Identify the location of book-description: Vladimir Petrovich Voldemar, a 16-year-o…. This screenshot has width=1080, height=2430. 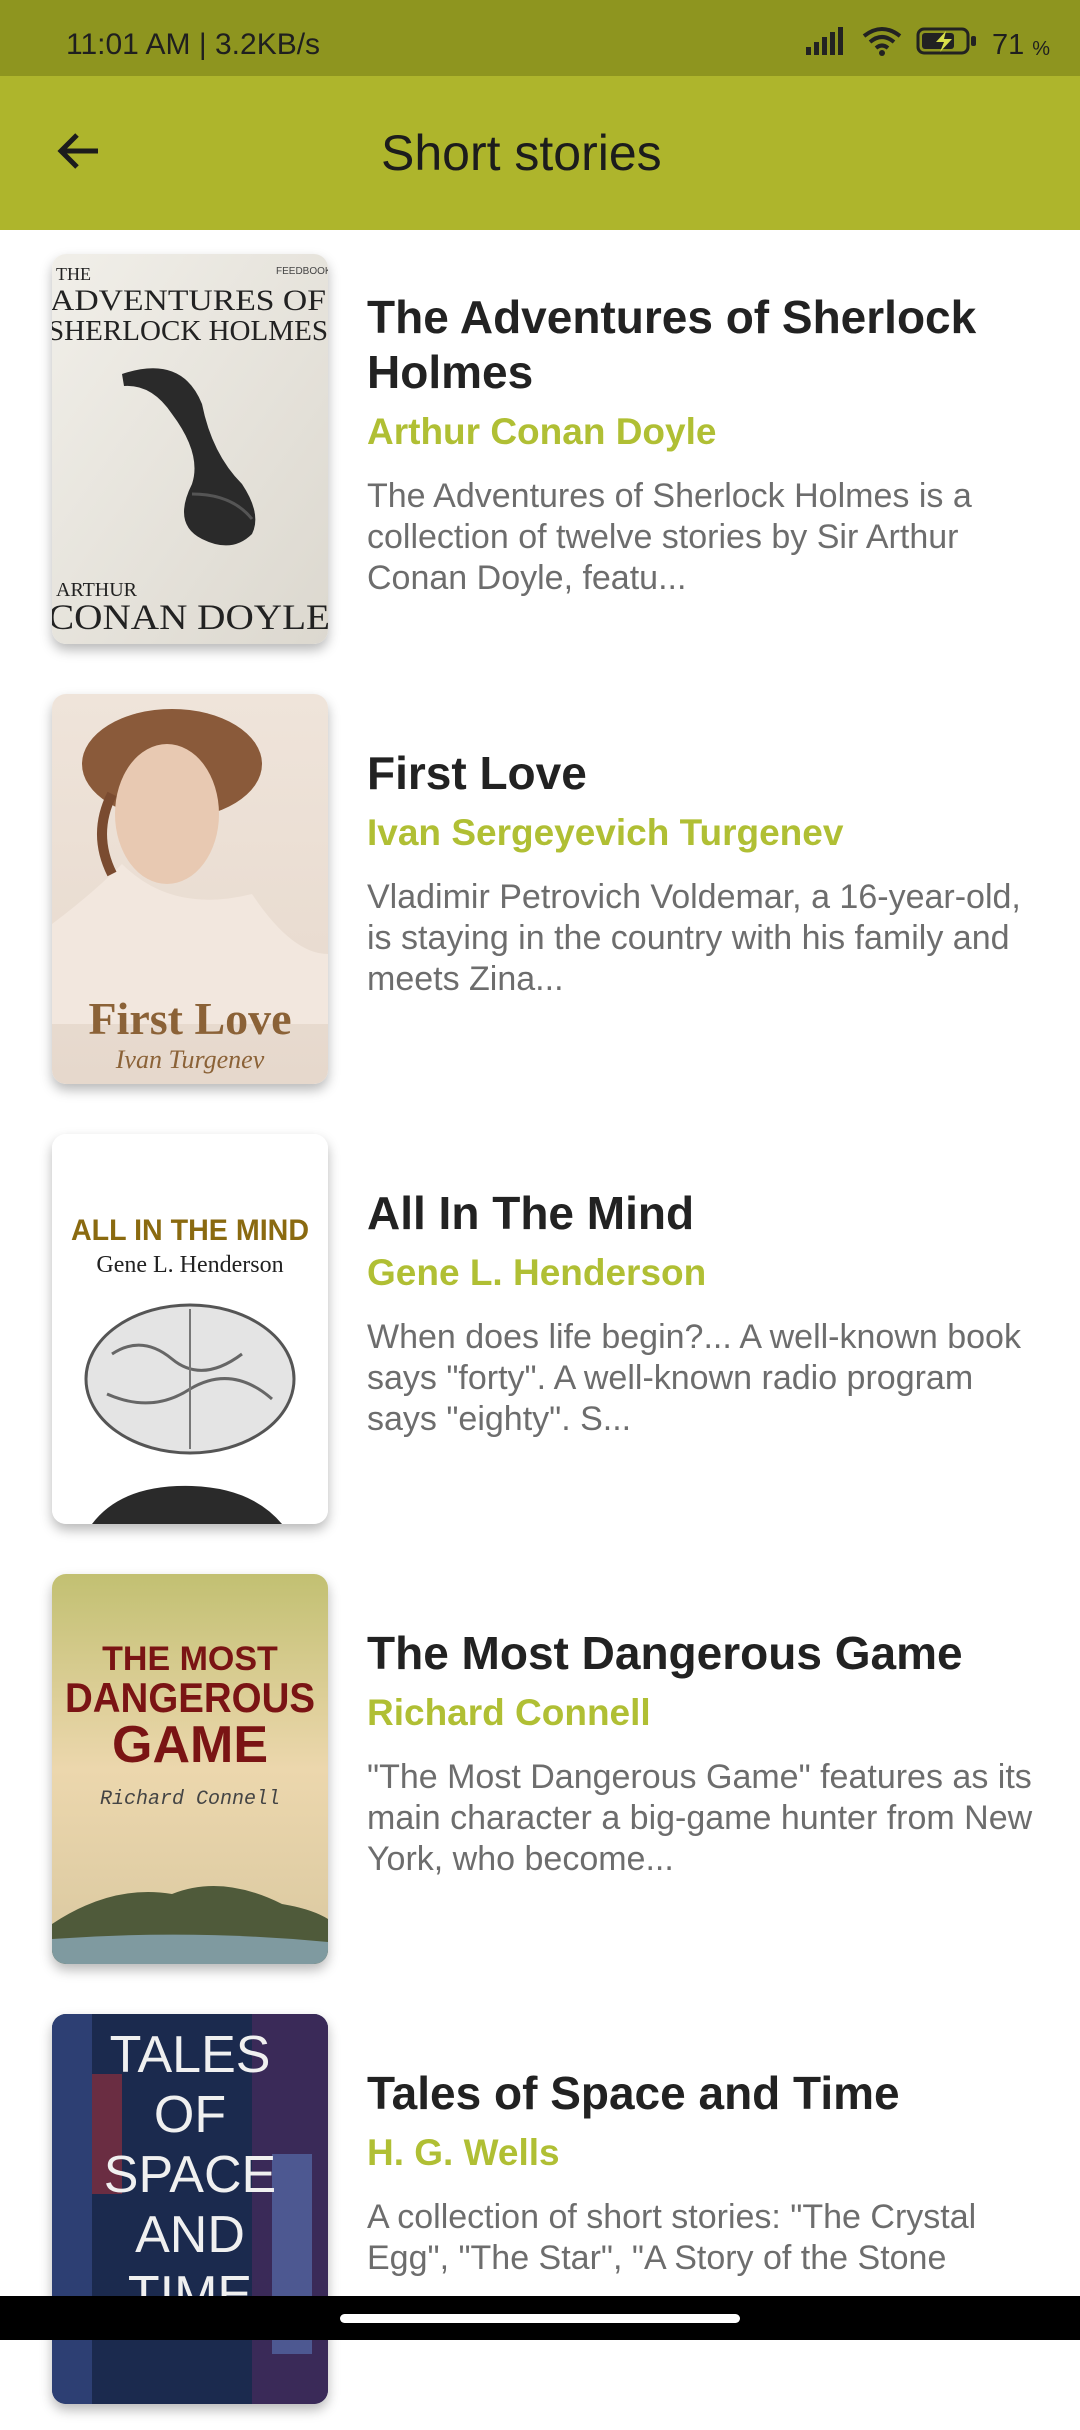
(694, 938).